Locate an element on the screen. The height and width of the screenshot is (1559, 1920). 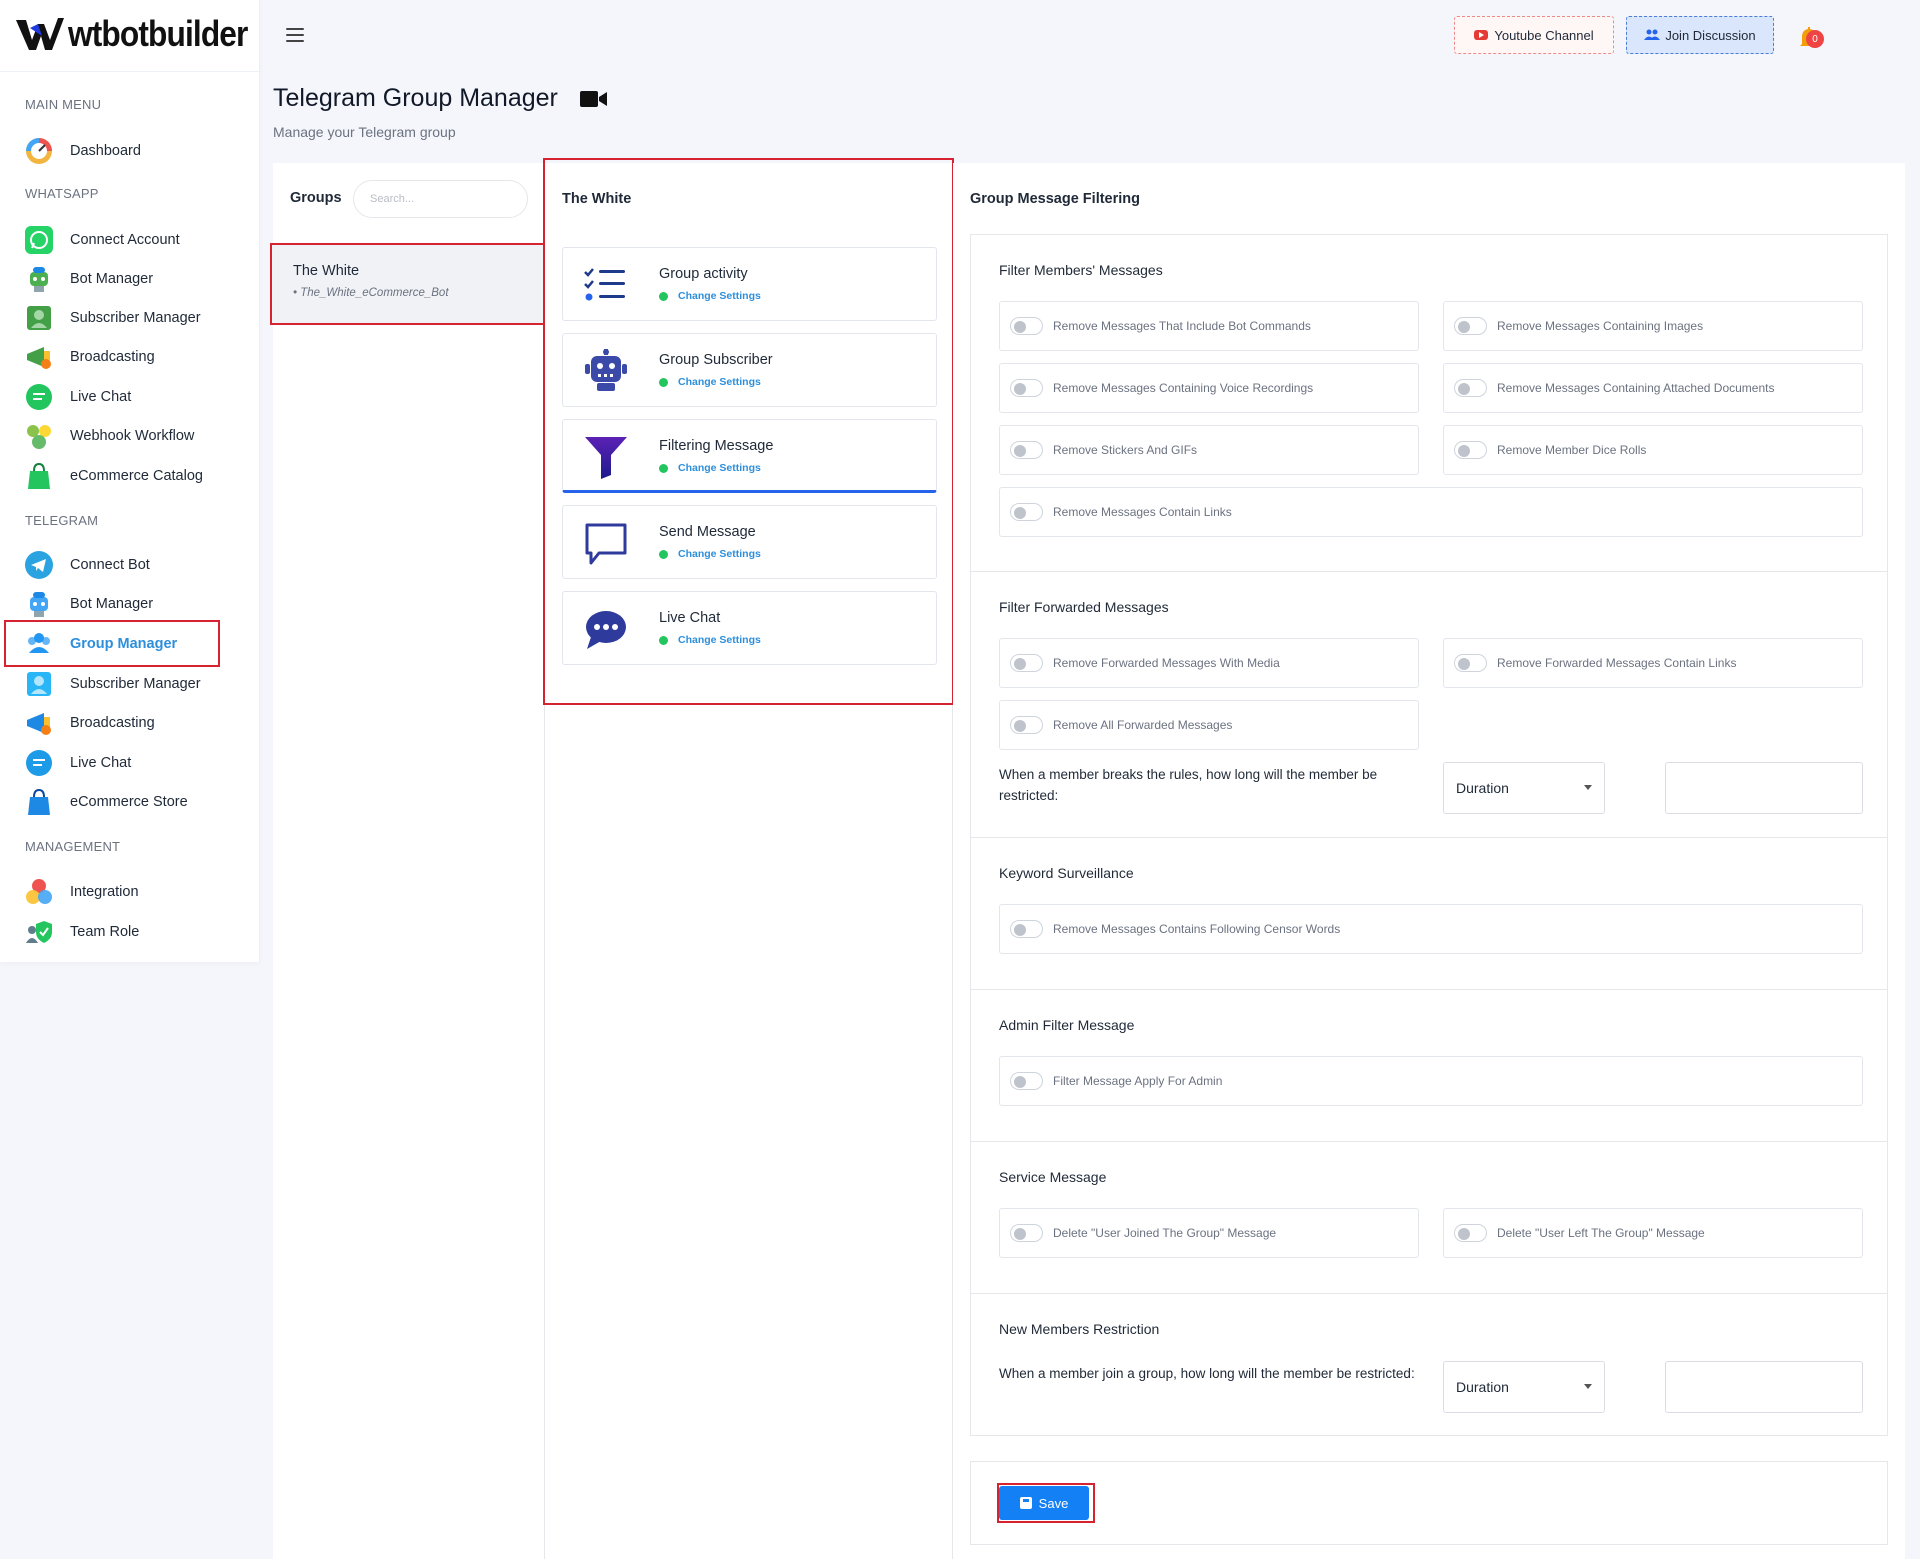
shopping-bag-icon is located at coordinates (39, 476).